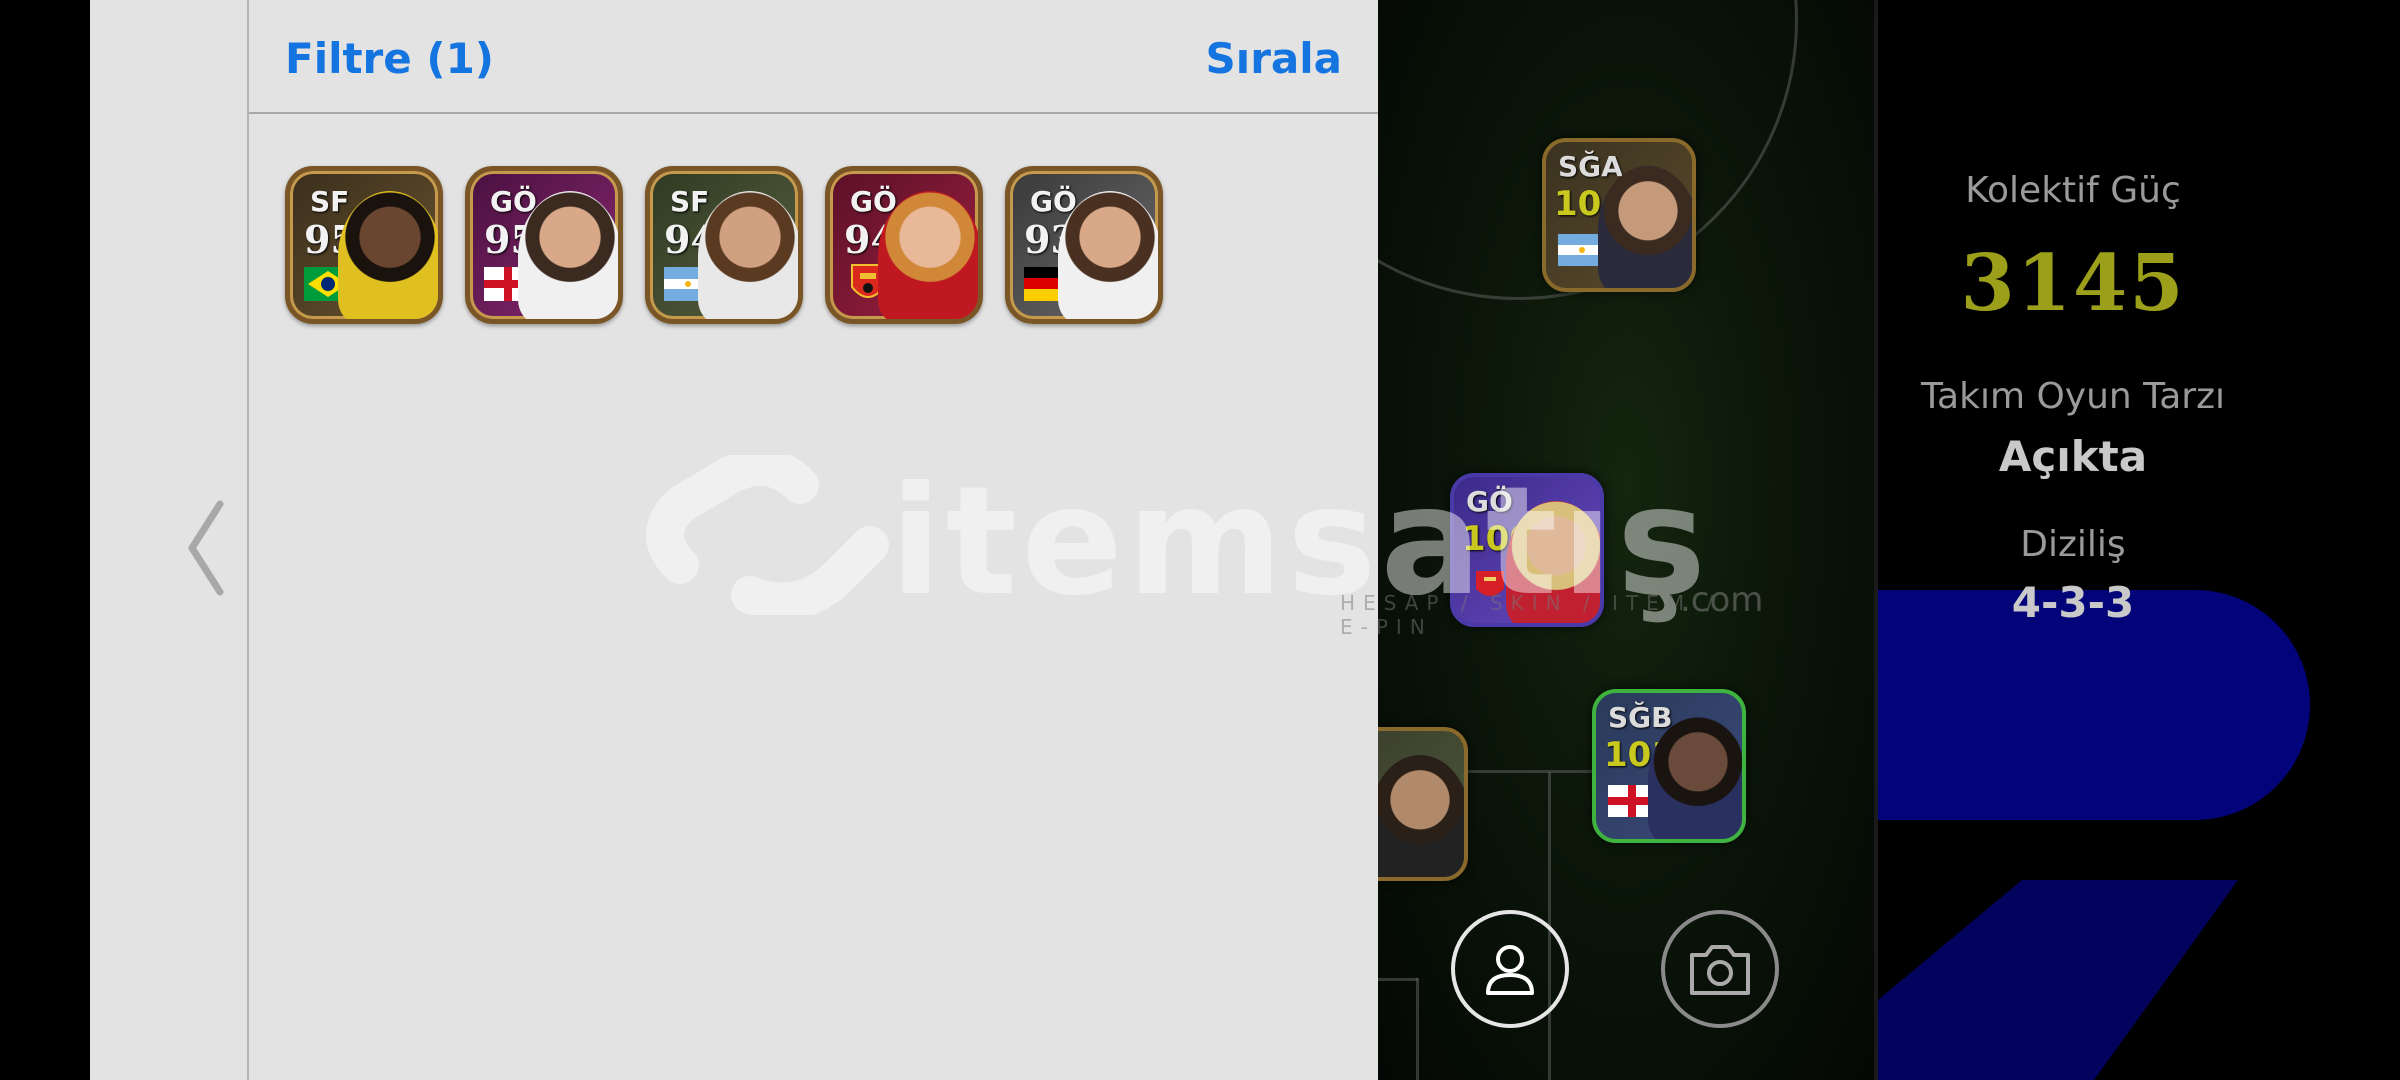 This screenshot has height=1080, width=2400. I want to click on player-position: SĞB, so click(1640, 717).